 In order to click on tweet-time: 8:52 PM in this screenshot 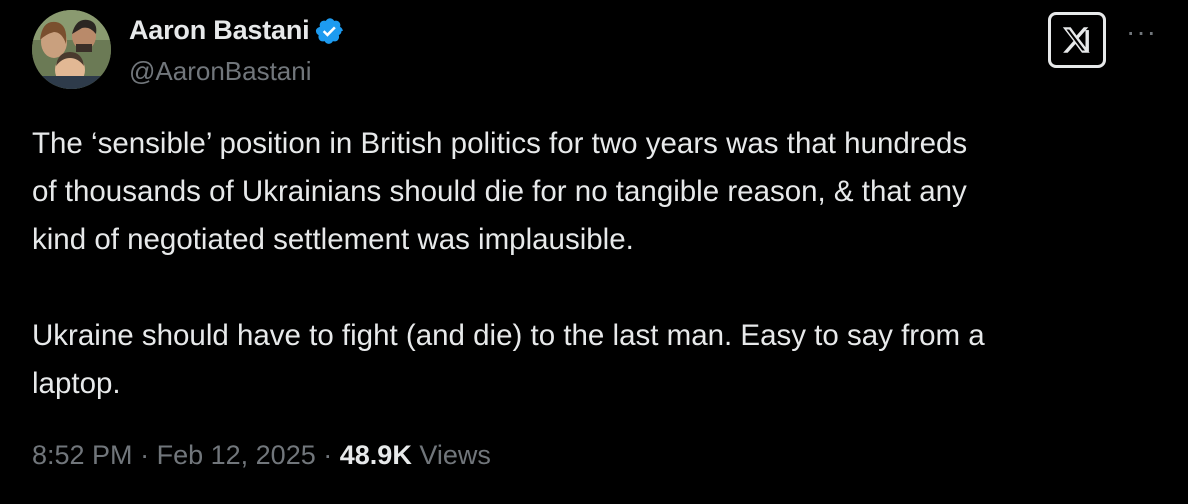, I will do `click(82, 455)`.